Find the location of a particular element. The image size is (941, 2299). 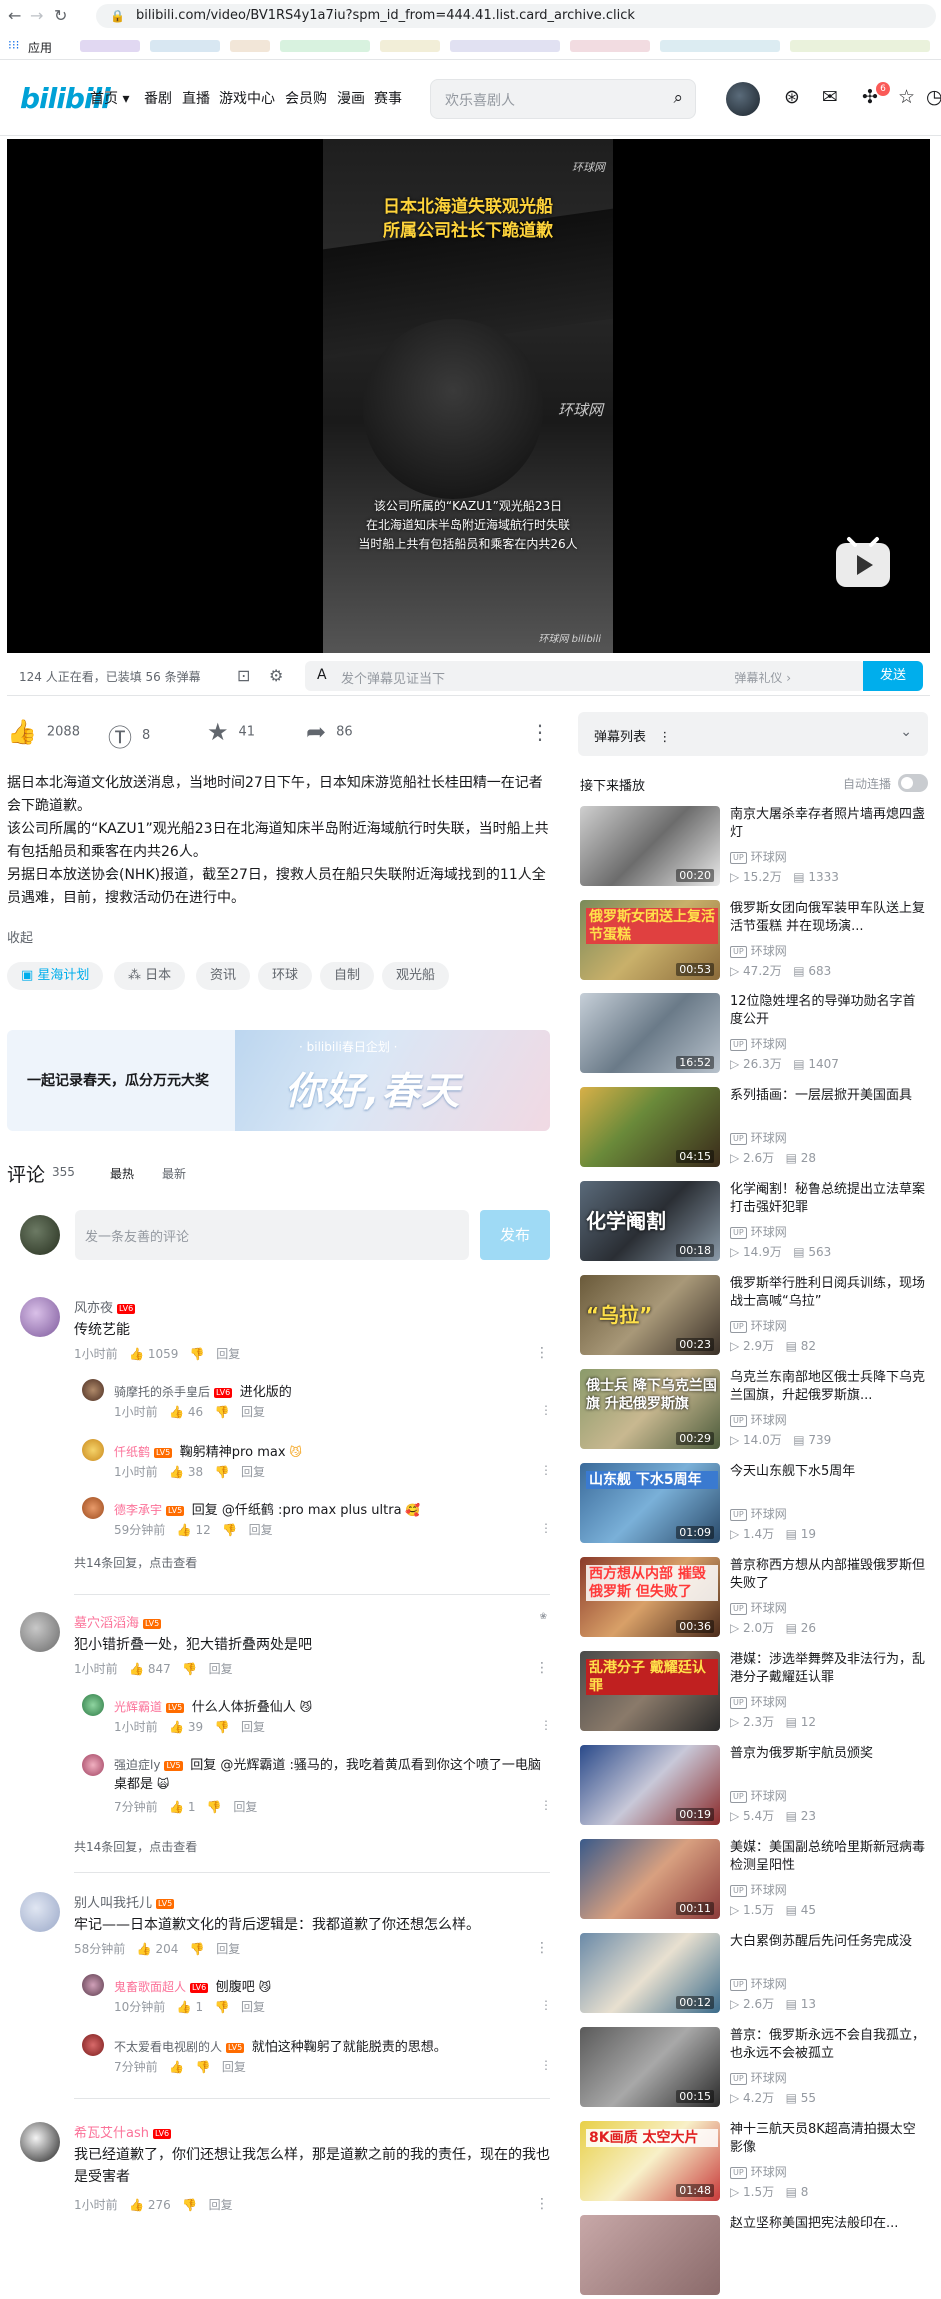

nav-vip-shop: 会员购 is located at coordinates (306, 98).